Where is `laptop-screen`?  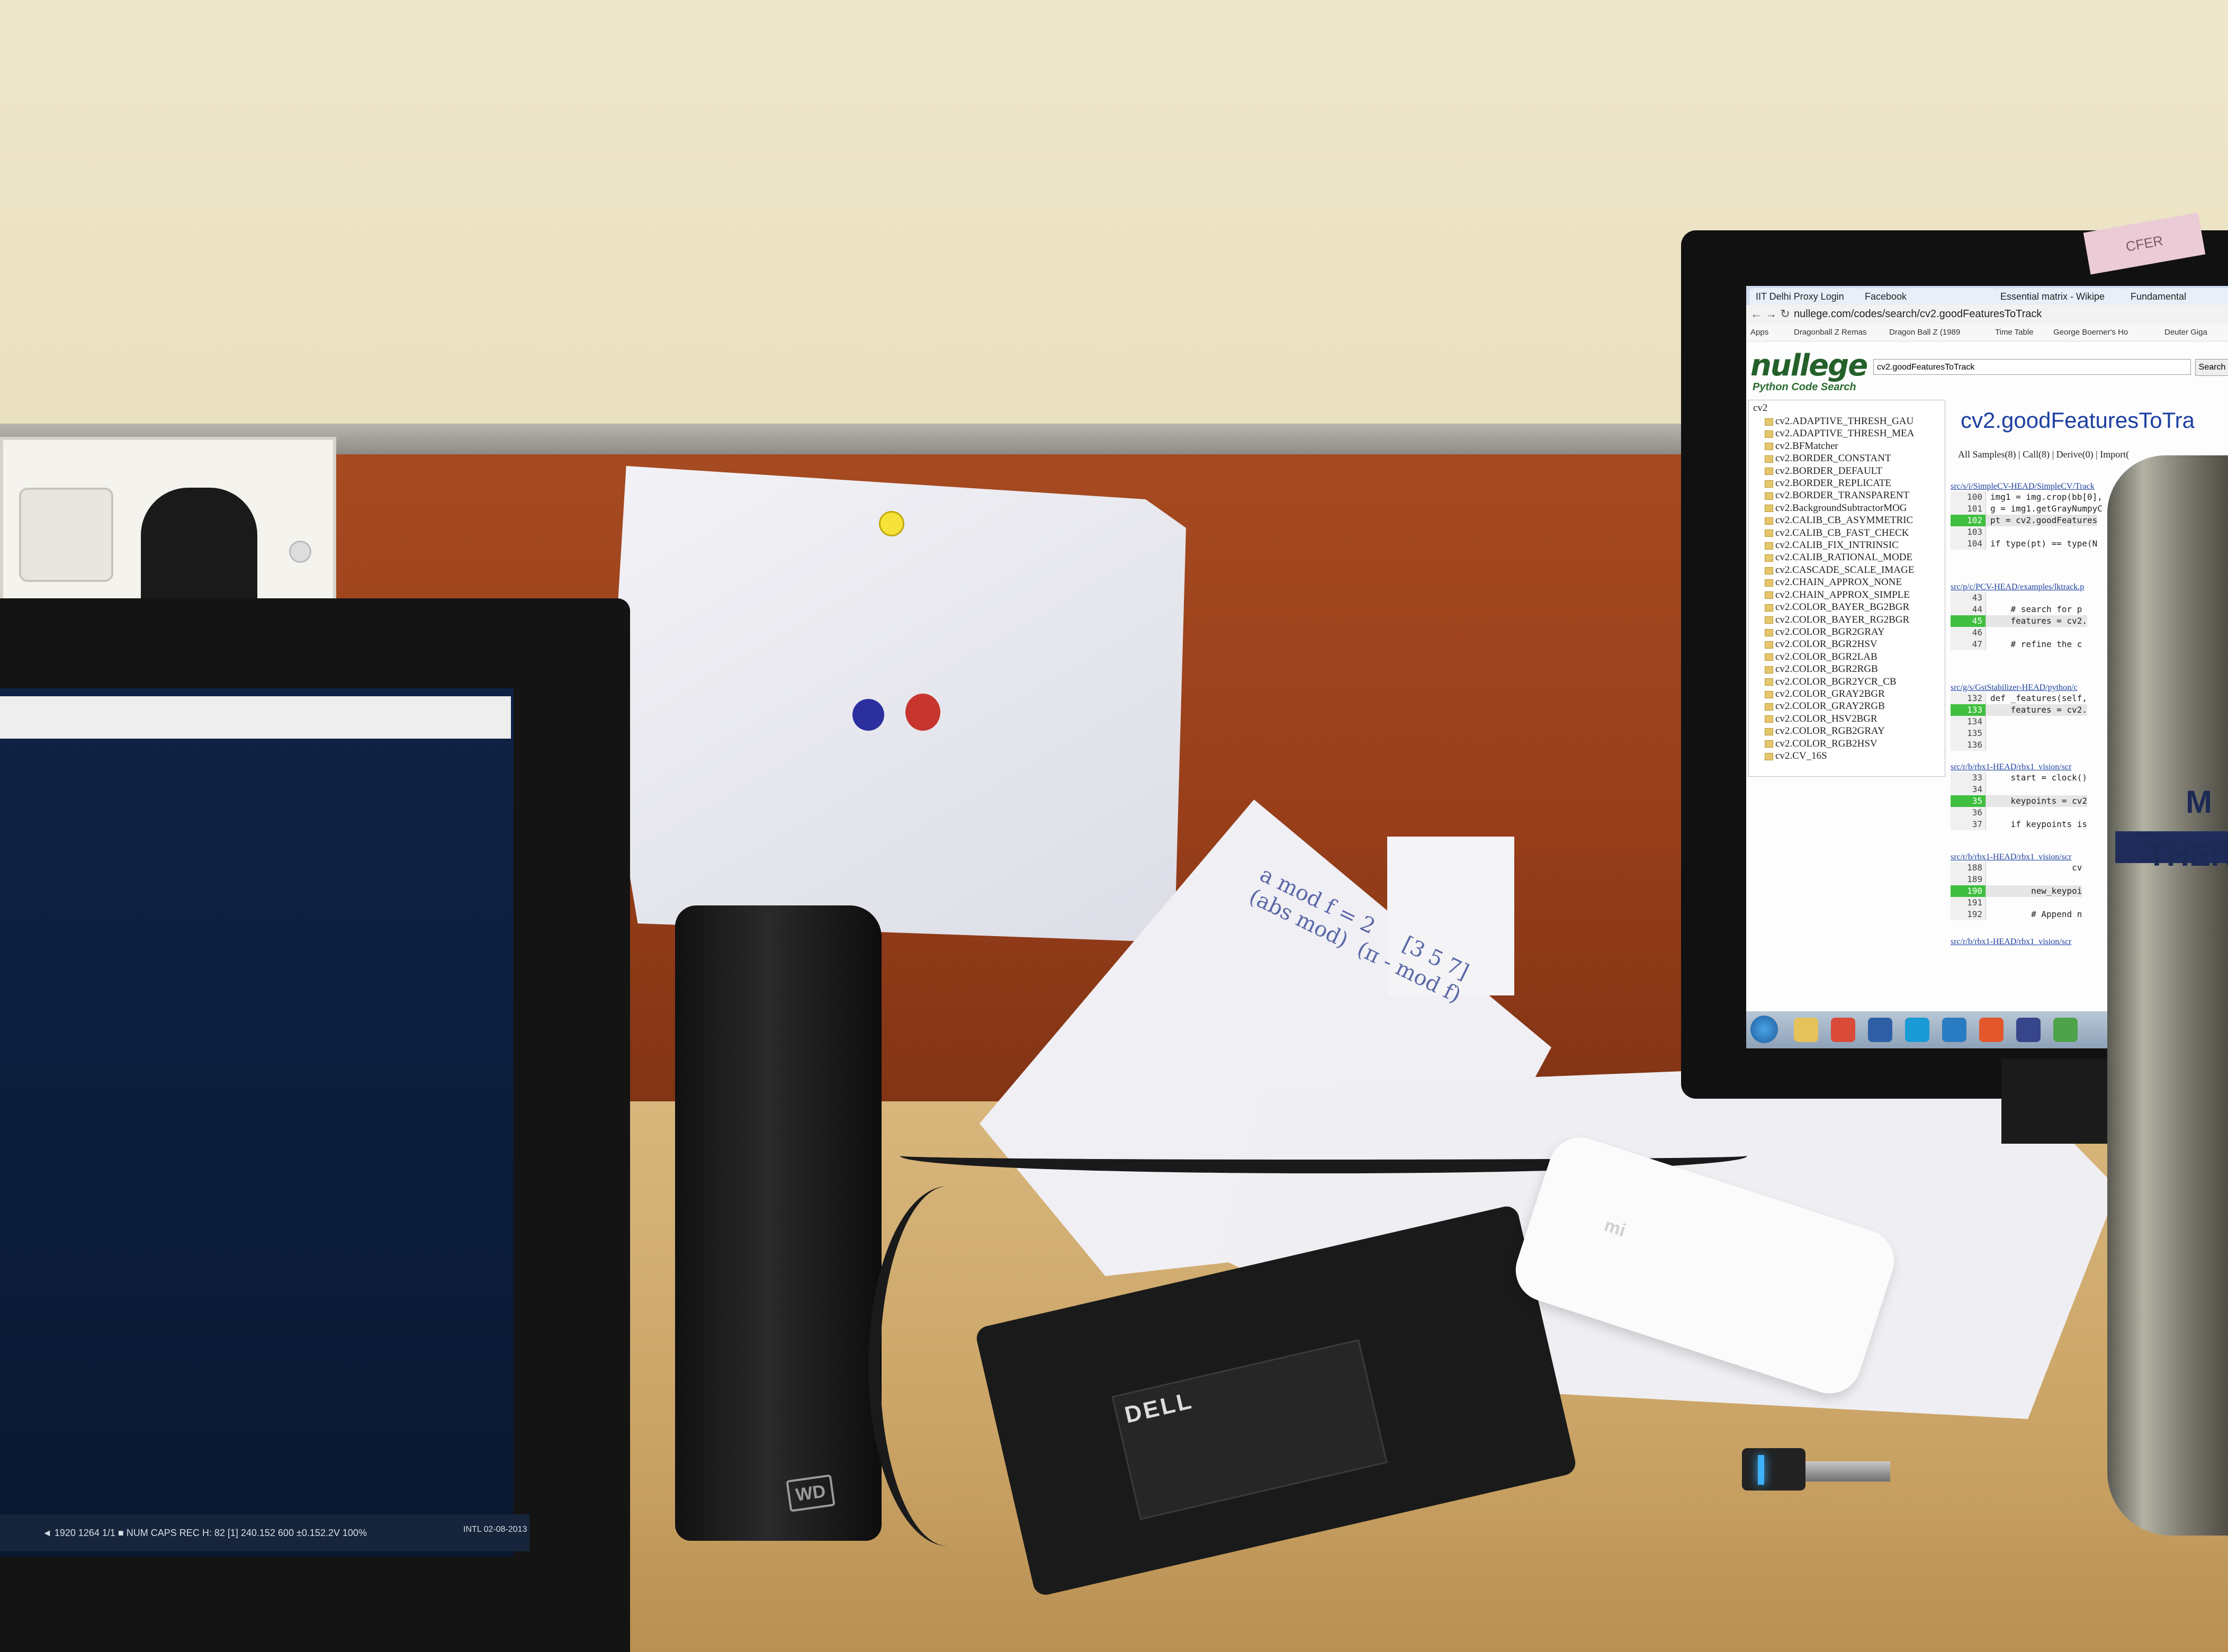 laptop-screen is located at coordinates (257, 1122).